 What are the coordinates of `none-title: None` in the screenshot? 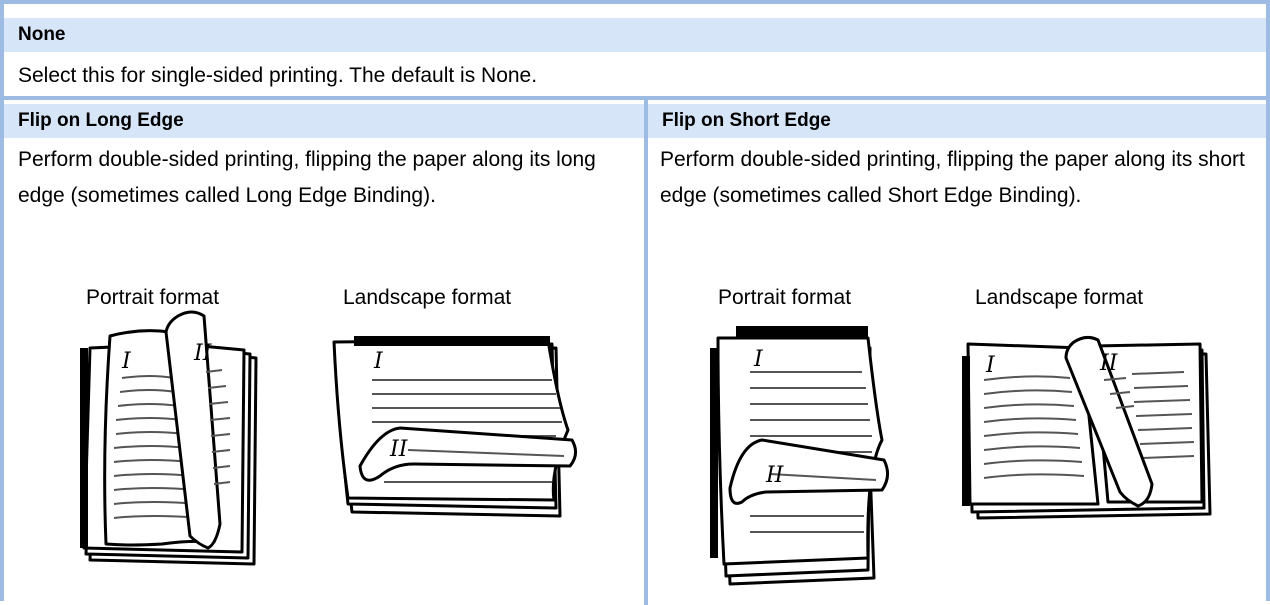 It's located at (42, 34).